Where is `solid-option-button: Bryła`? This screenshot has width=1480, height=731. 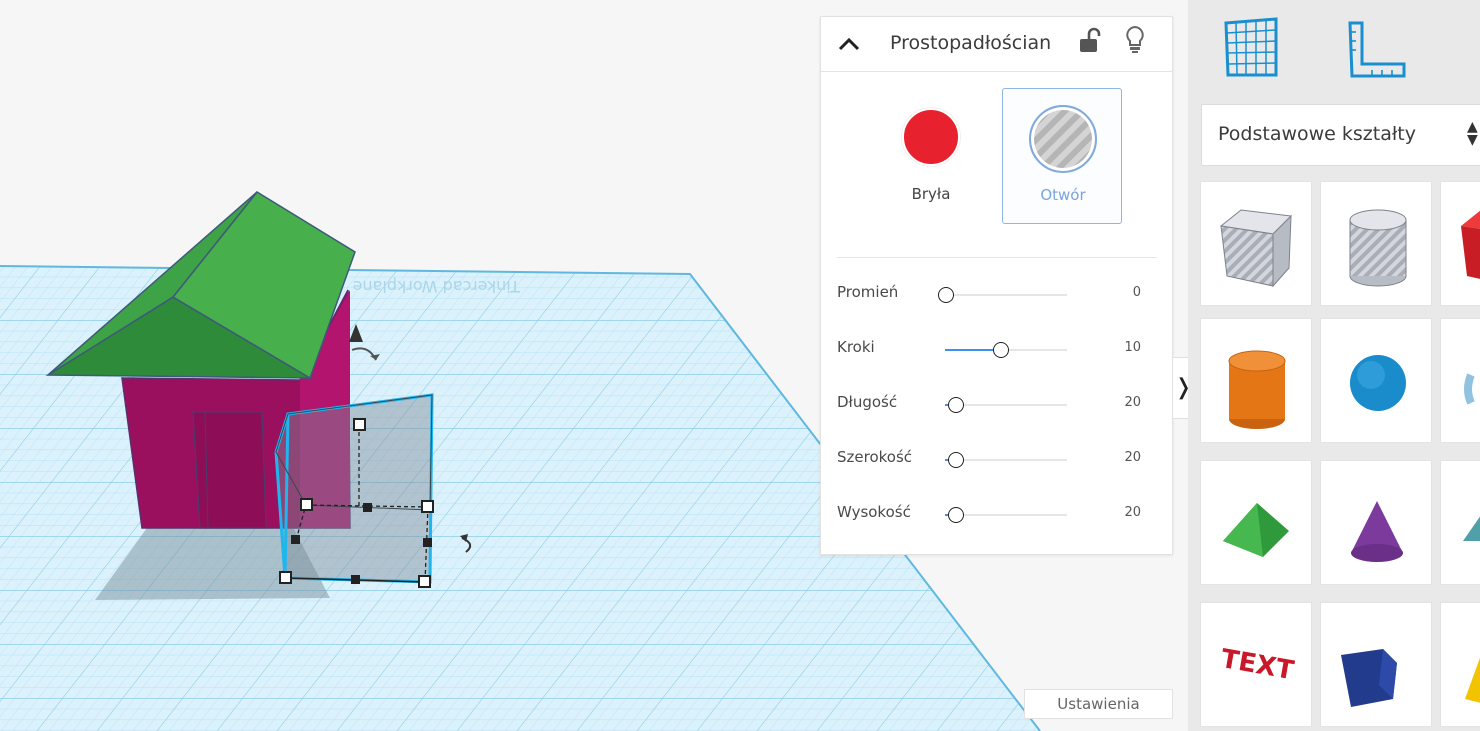 solid-option-button: Bryła is located at coordinates (931, 156).